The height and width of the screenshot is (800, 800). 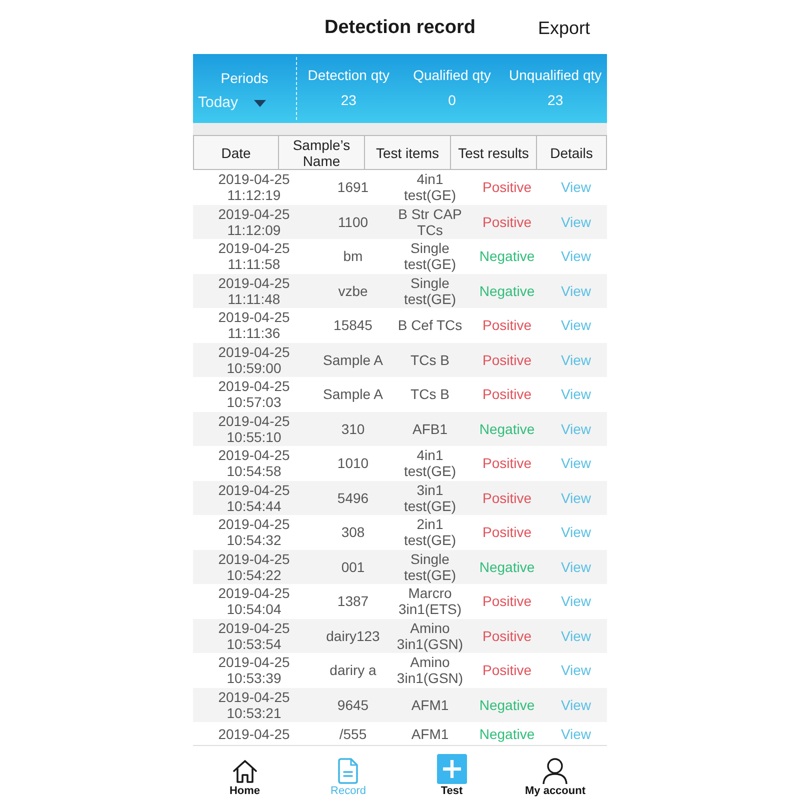 What do you see at coordinates (452, 75) in the screenshot?
I see `stat-label: Qualified qty` at bounding box center [452, 75].